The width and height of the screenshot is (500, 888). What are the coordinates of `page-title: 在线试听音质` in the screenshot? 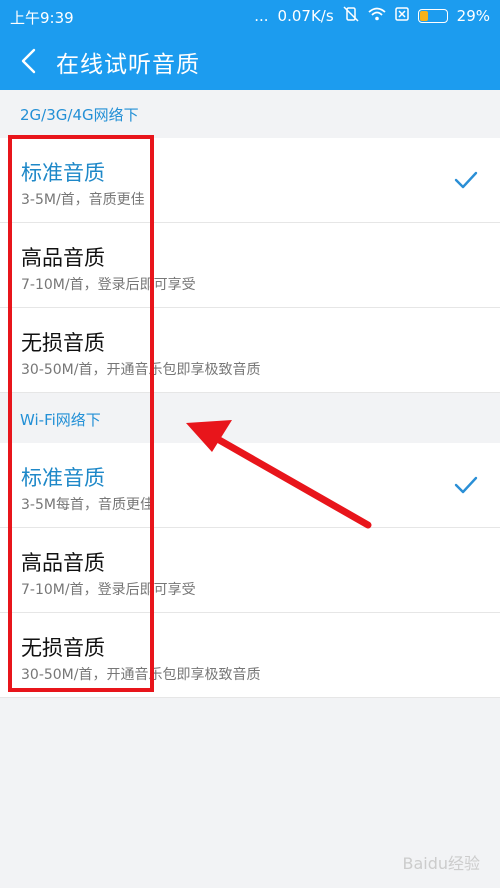 It's located at (128, 65).